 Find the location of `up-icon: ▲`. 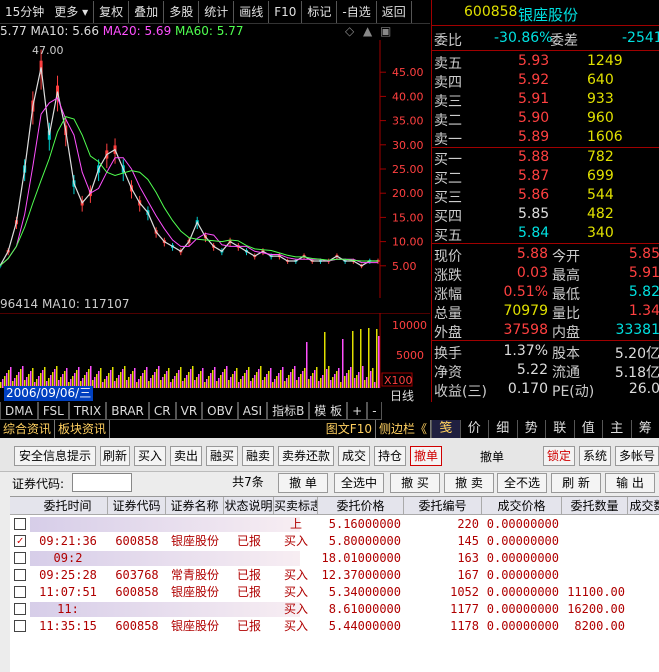

up-icon: ▲ is located at coordinates (367, 31).